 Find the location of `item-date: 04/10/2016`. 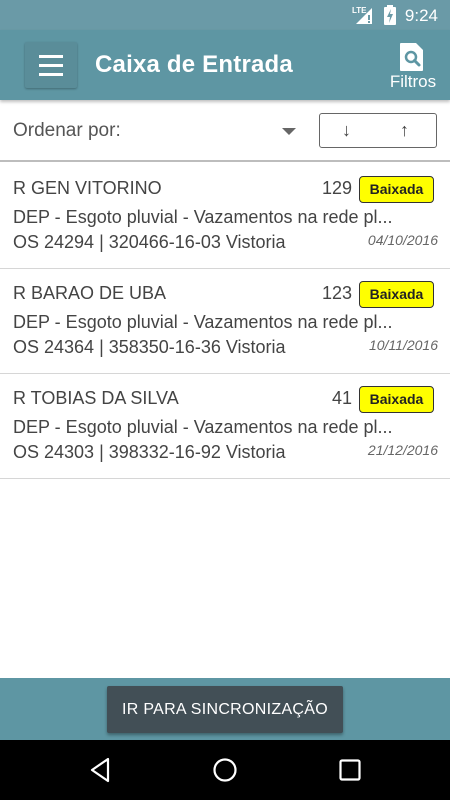

item-date: 04/10/2016 is located at coordinates (402, 240).